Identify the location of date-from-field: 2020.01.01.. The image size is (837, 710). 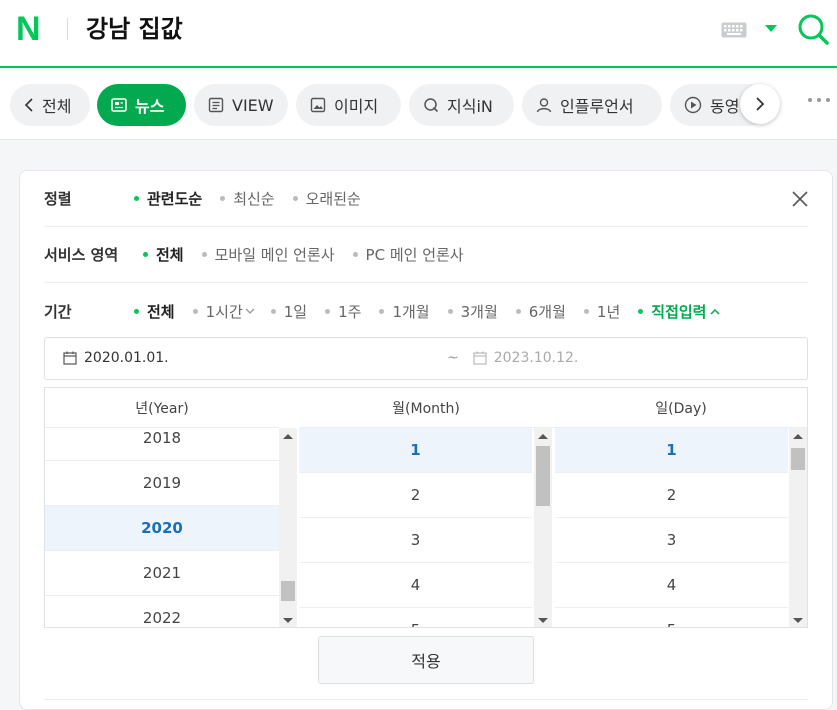
(116, 358).